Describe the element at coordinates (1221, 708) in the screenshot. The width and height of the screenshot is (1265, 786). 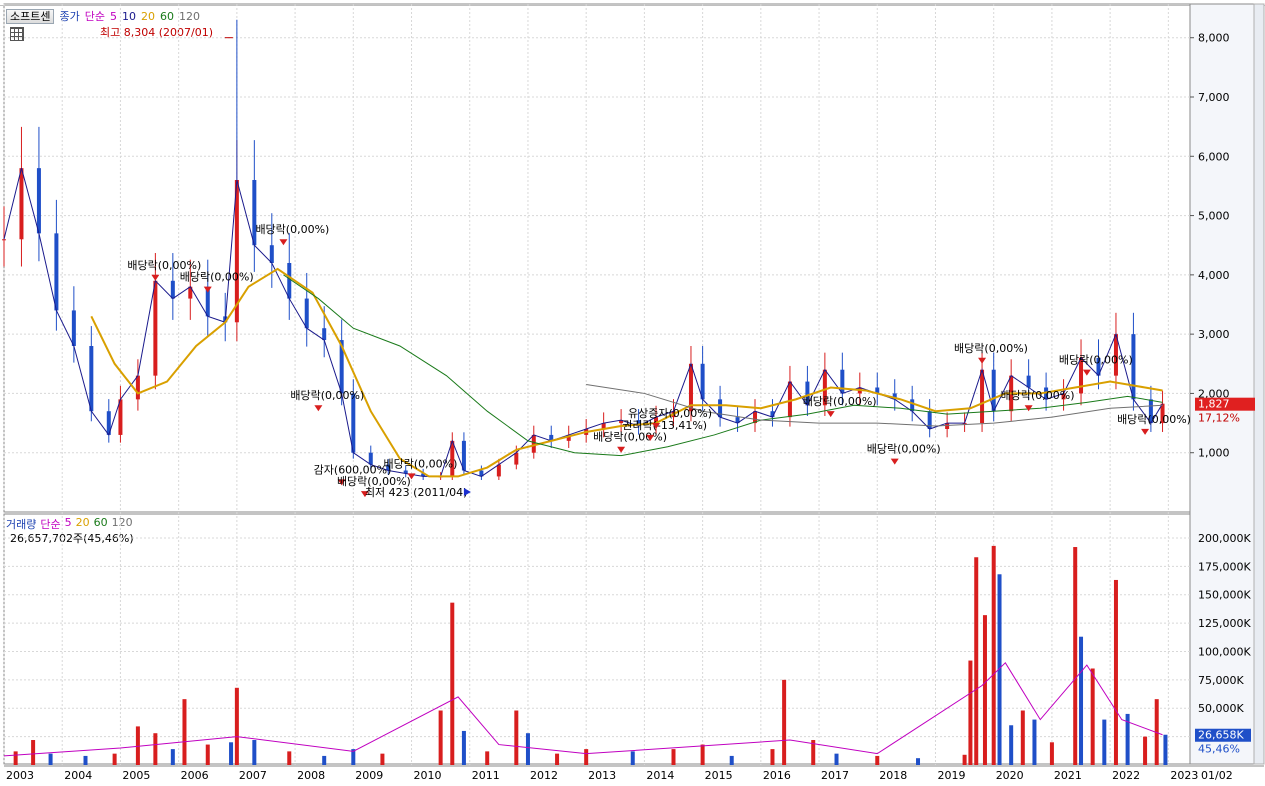
I see `volume-tick-label: 50,000K` at that location.